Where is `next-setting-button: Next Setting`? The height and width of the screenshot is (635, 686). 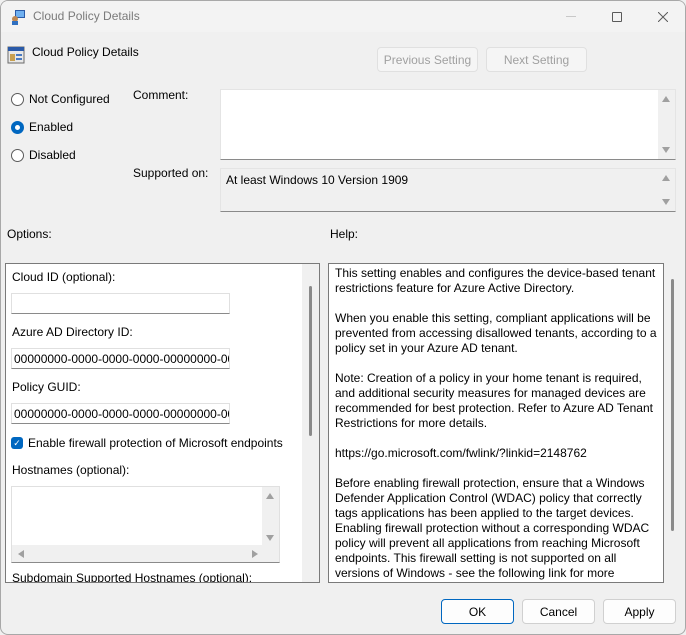
next-setting-button: Next Setting is located at coordinates (536, 59).